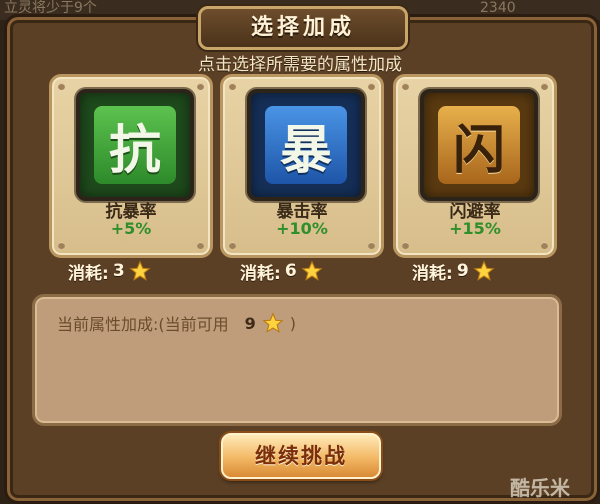  I want to click on current-bonus-close: ), so click(293, 323).